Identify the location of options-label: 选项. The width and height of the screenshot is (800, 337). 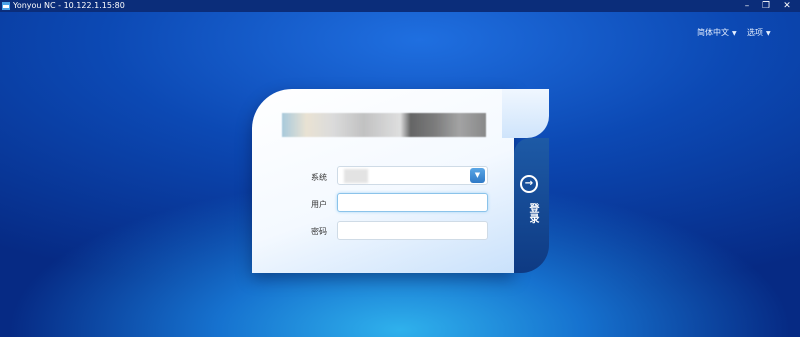
(755, 32).